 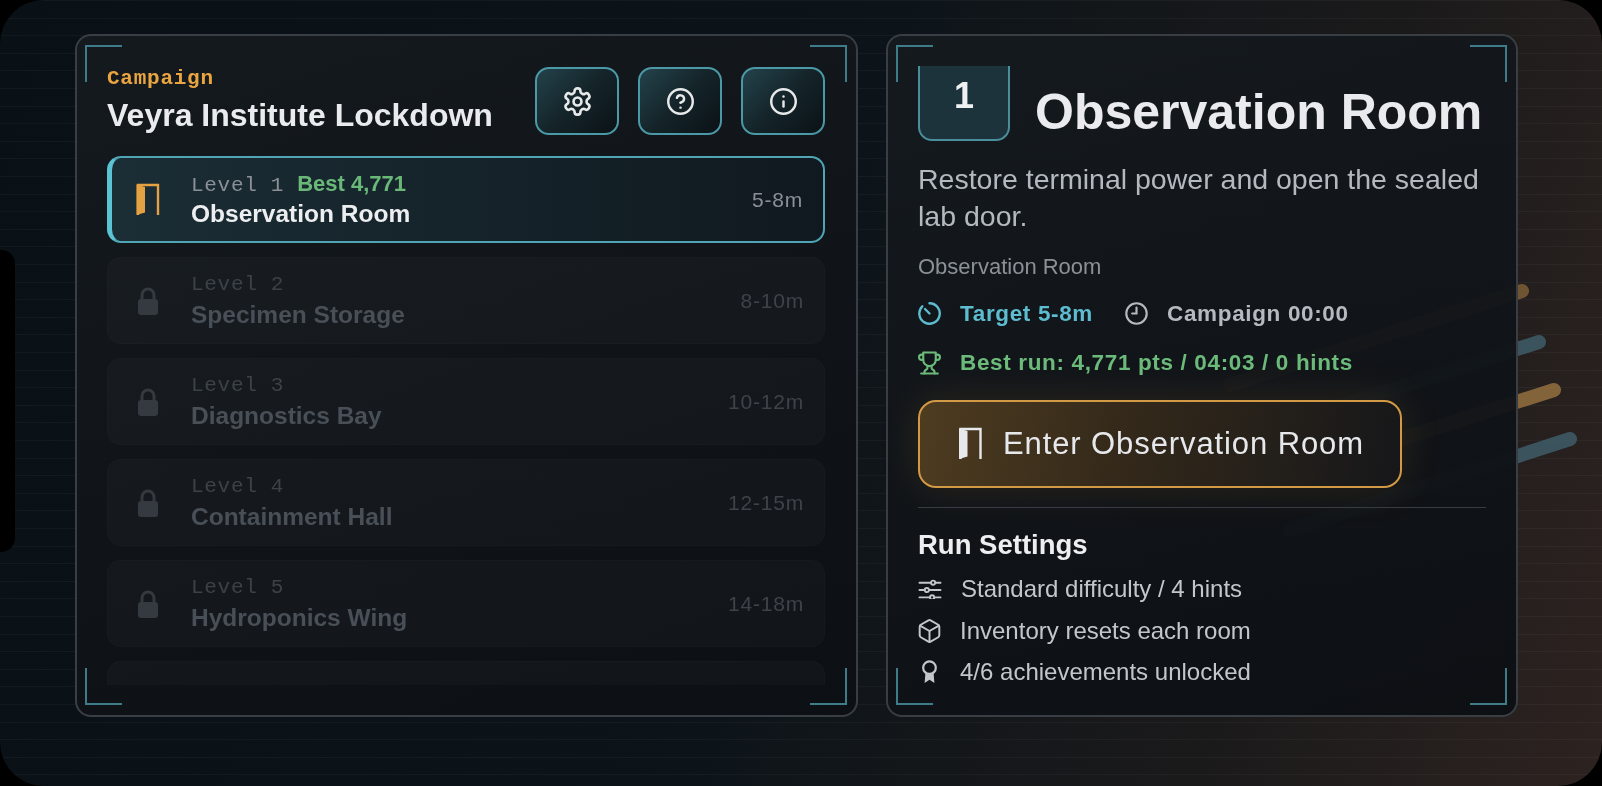 What do you see at coordinates (1027, 313) in the screenshot?
I see `target-time: Target 5-8m` at bounding box center [1027, 313].